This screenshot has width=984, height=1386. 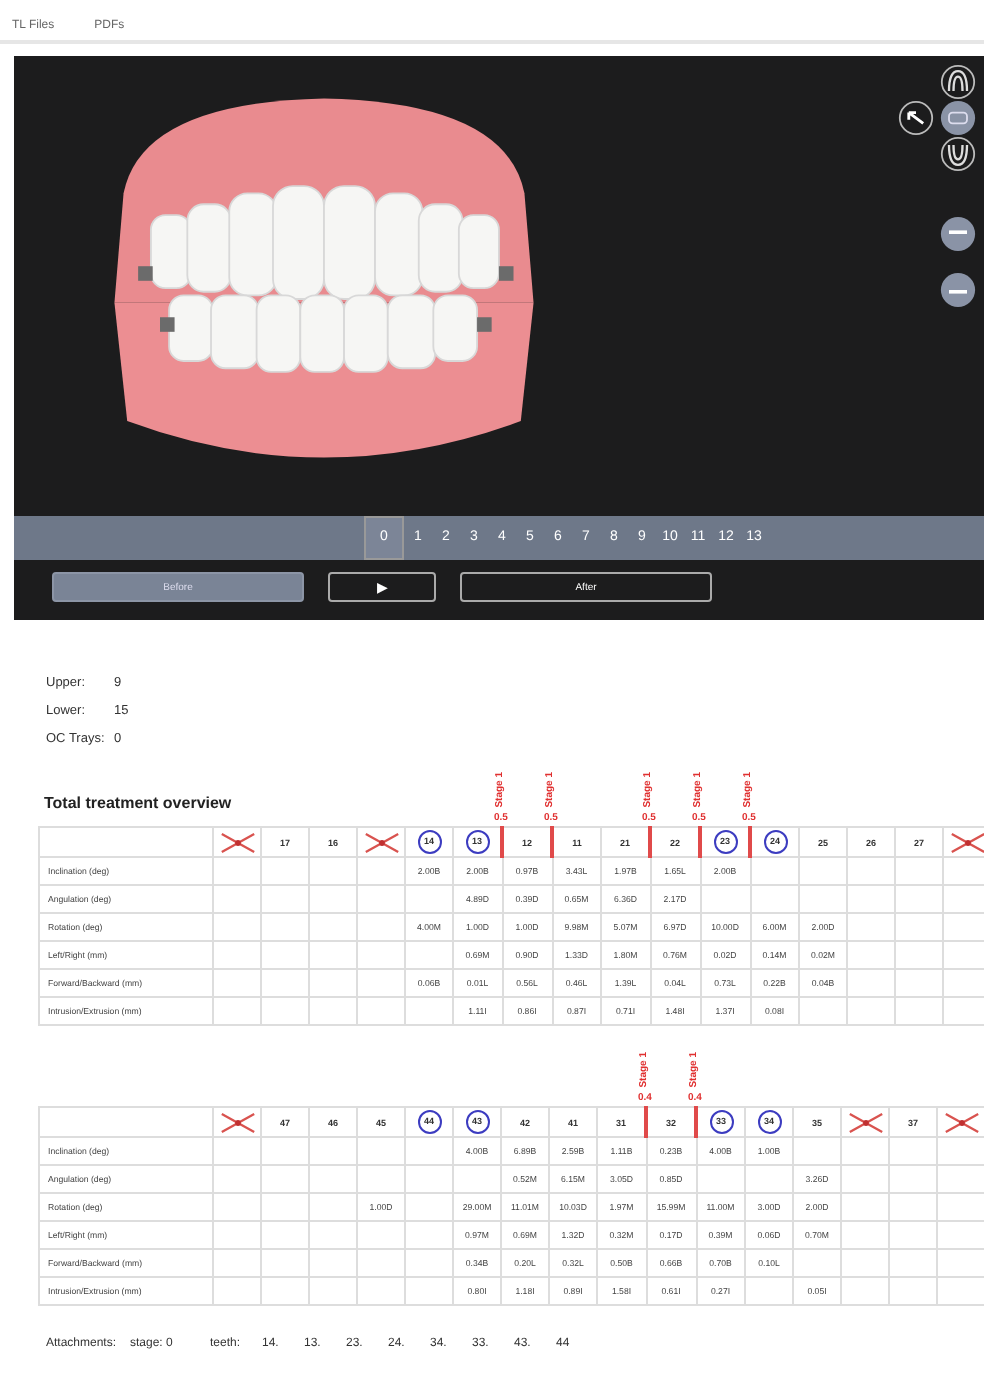 What do you see at coordinates (958, 118) in the screenshot?
I see `front-view-icon` at bounding box center [958, 118].